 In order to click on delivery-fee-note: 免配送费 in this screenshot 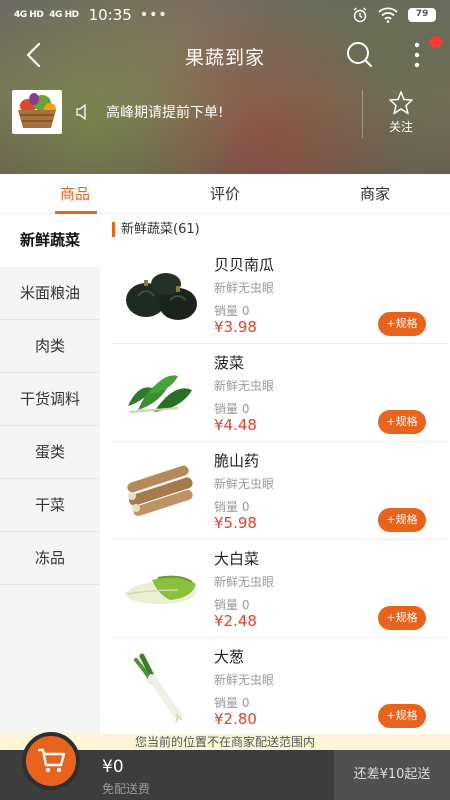, I will do `click(126, 789)`.